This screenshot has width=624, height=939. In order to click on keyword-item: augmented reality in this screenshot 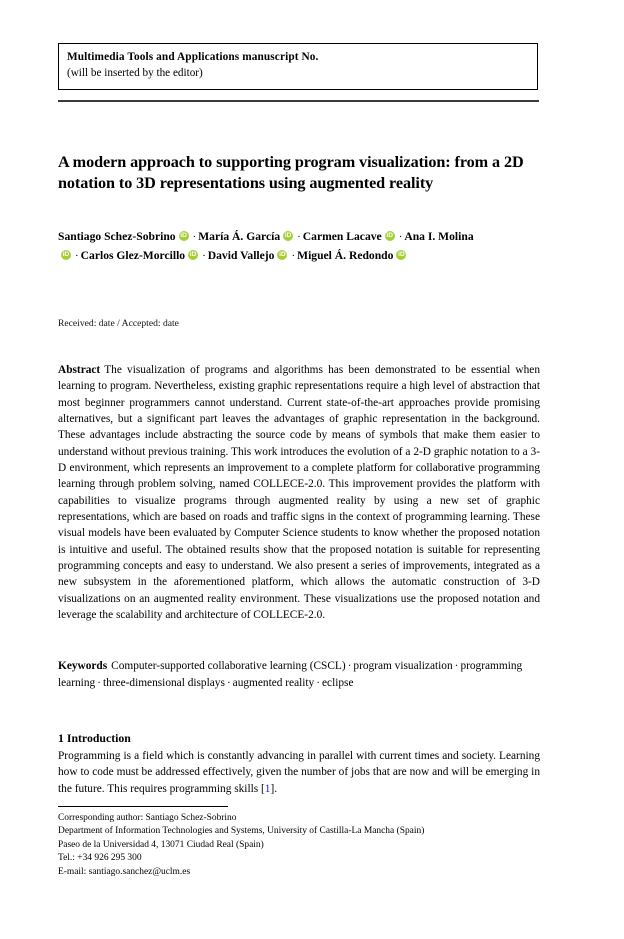, I will do `click(273, 682)`.